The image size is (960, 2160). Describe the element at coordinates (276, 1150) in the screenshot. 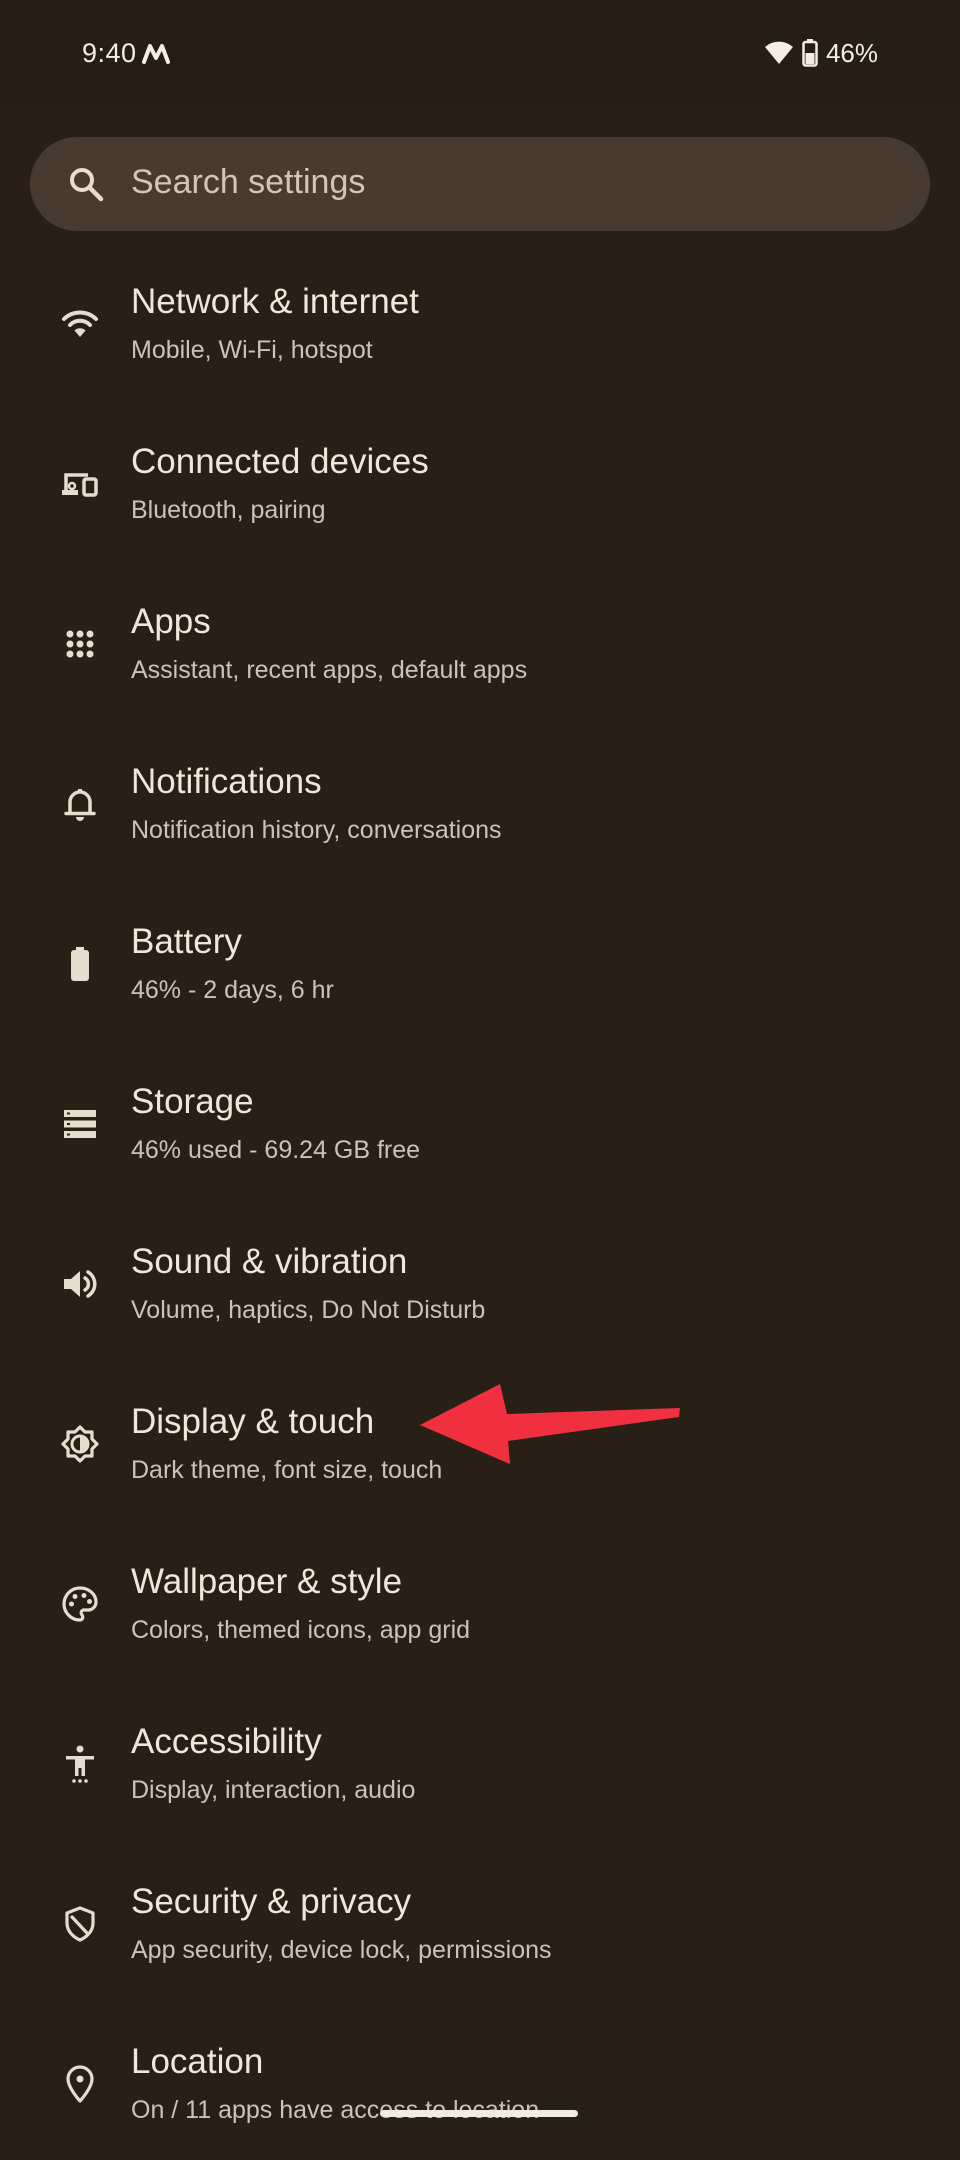

I see `setting-subtitle: 46% used - 69.24 GB free` at that location.